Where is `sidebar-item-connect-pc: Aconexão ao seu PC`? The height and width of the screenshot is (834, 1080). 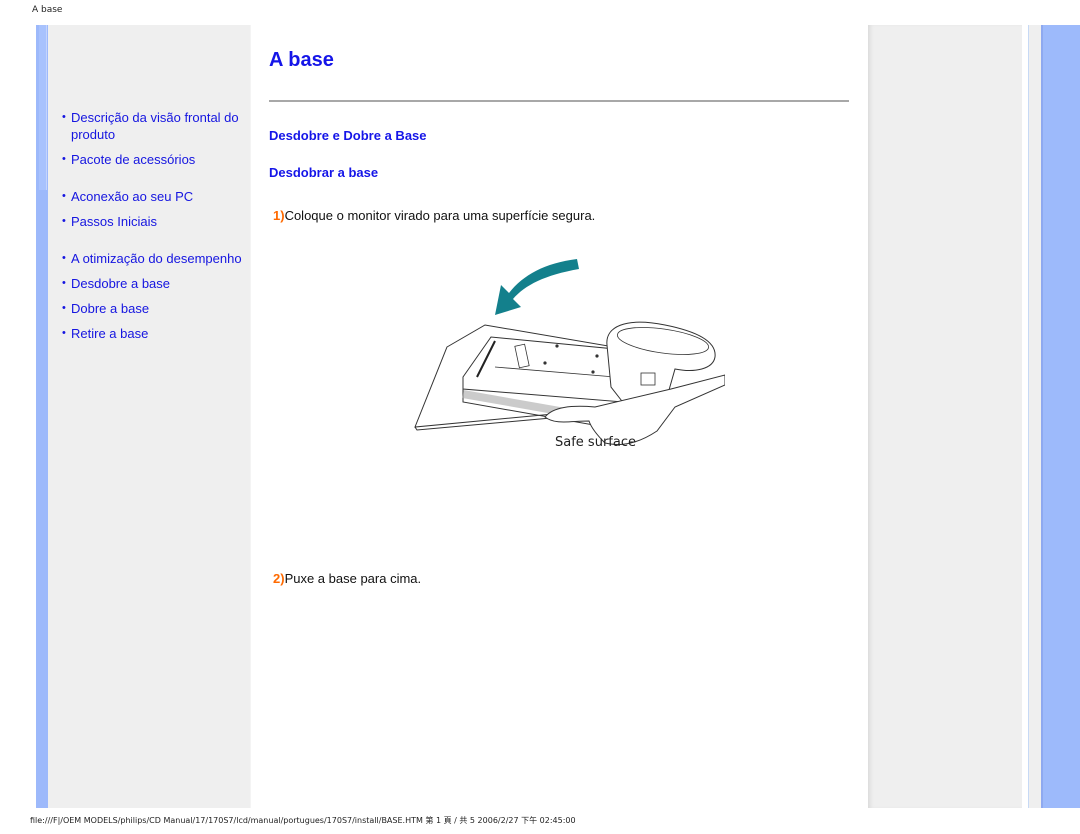 sidebar-item-connect-pc: Aconexão ao seu PC is located at coordinates (157, 196).